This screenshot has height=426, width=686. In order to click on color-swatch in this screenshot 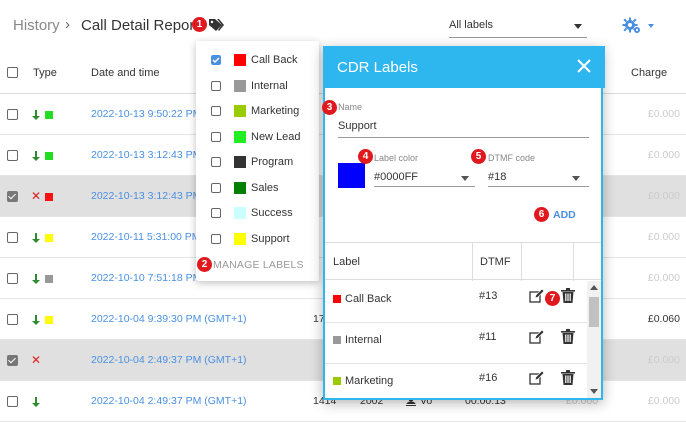, I will do `click(351, 175)`.